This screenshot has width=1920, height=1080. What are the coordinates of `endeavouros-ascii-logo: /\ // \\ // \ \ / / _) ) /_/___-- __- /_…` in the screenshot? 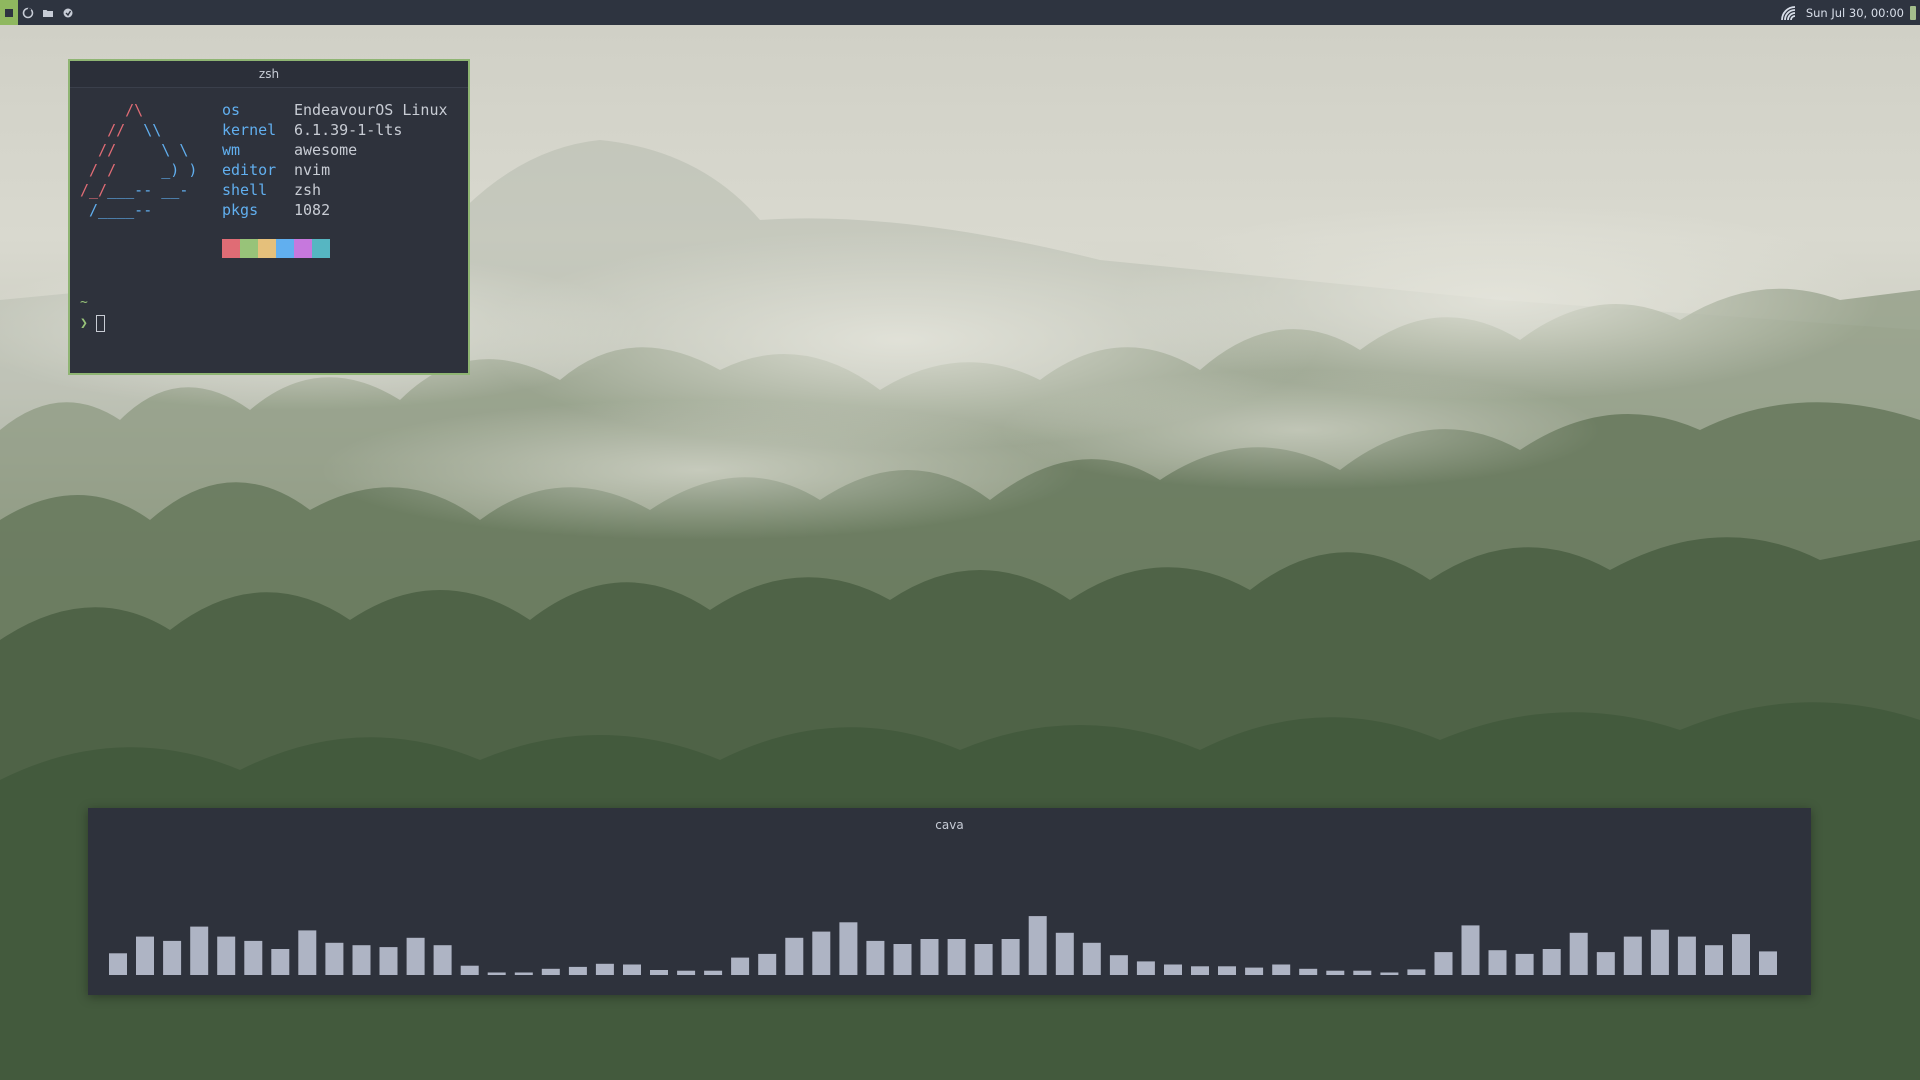 It's located at (139, 160).